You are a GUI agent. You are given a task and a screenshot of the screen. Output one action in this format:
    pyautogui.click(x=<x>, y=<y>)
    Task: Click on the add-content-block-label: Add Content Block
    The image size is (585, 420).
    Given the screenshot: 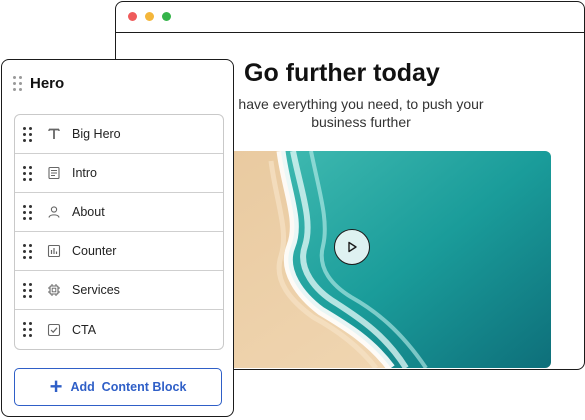 What is the action you would take?
    pyautogui.click(x=128, y=387)
    